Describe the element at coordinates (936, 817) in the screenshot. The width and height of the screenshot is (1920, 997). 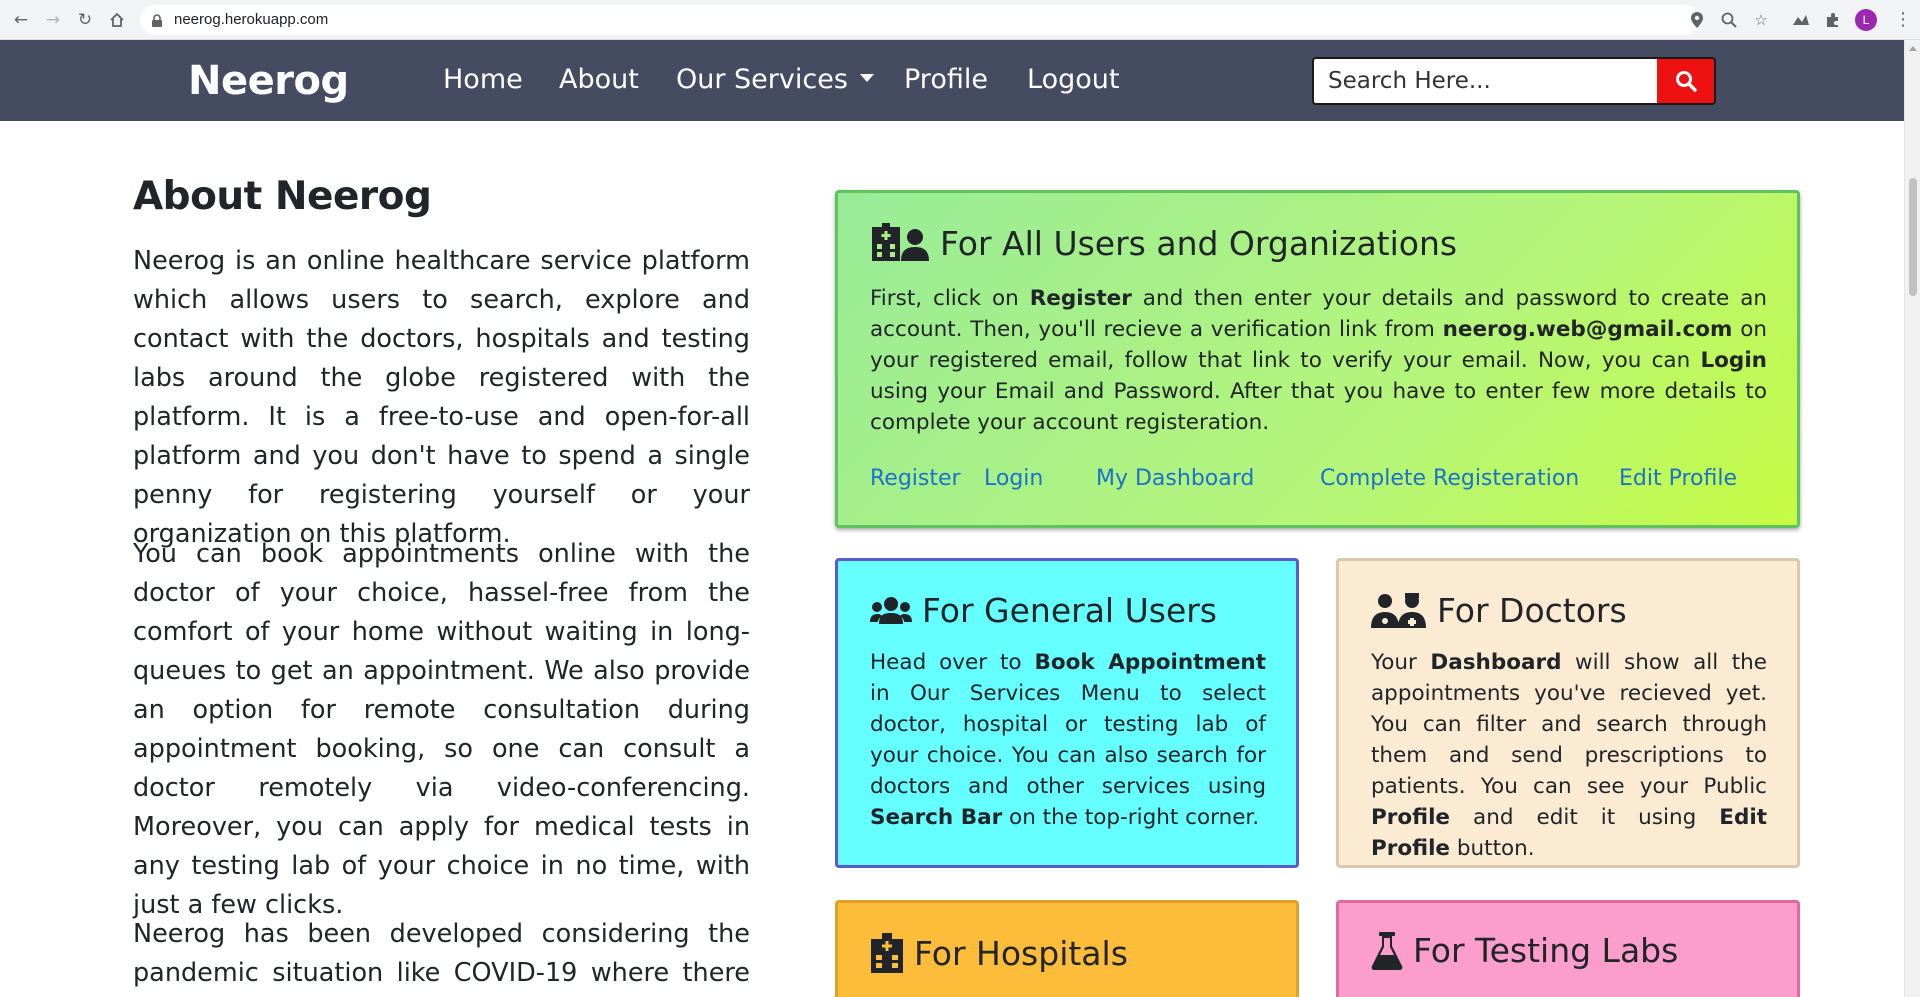
I see `bold-term: Search Bar` at that location.